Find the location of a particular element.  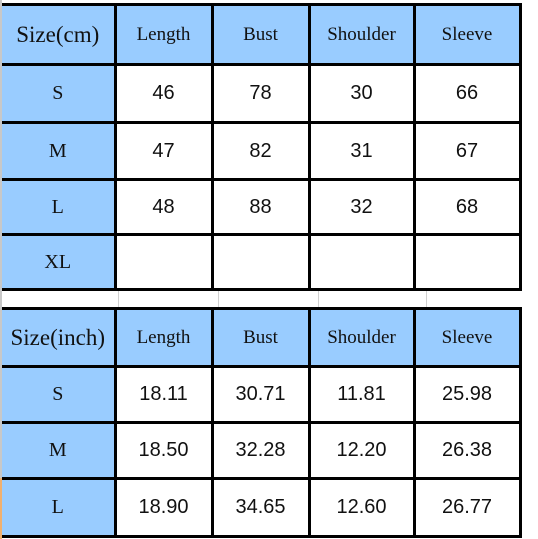

length-value: 48 is located at coordinates (163, 207).